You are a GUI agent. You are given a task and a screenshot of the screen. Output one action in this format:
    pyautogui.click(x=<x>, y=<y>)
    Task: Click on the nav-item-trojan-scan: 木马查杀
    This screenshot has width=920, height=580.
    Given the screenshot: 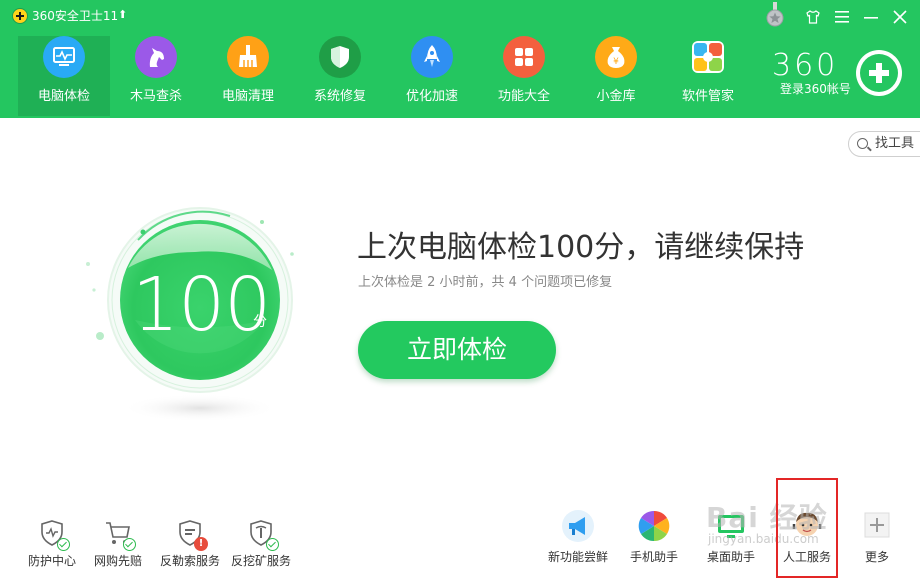 What is the action you would take?
    pyautogui.click(x=156, y=76)
    